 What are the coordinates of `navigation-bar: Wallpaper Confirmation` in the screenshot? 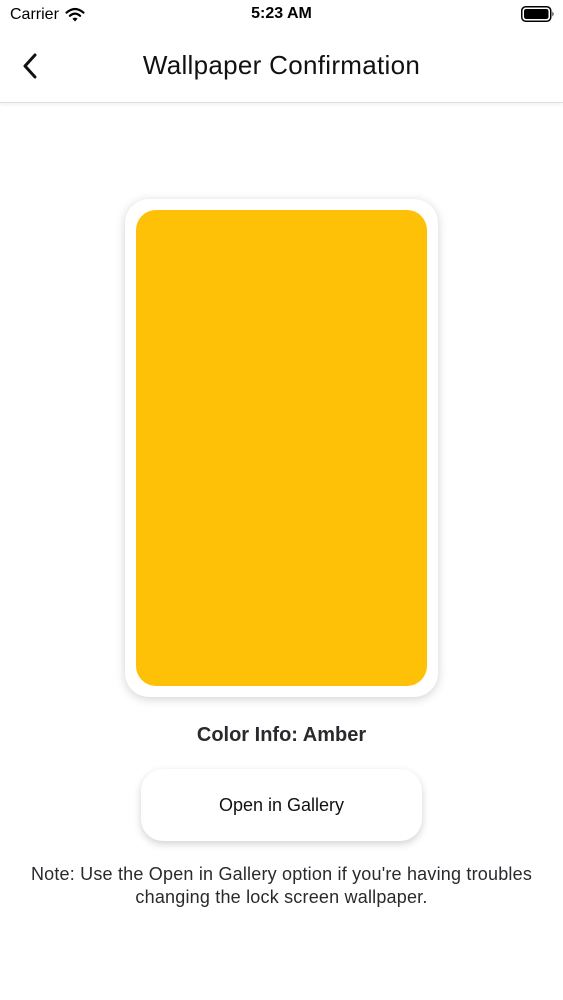 It's located at (281, 66).